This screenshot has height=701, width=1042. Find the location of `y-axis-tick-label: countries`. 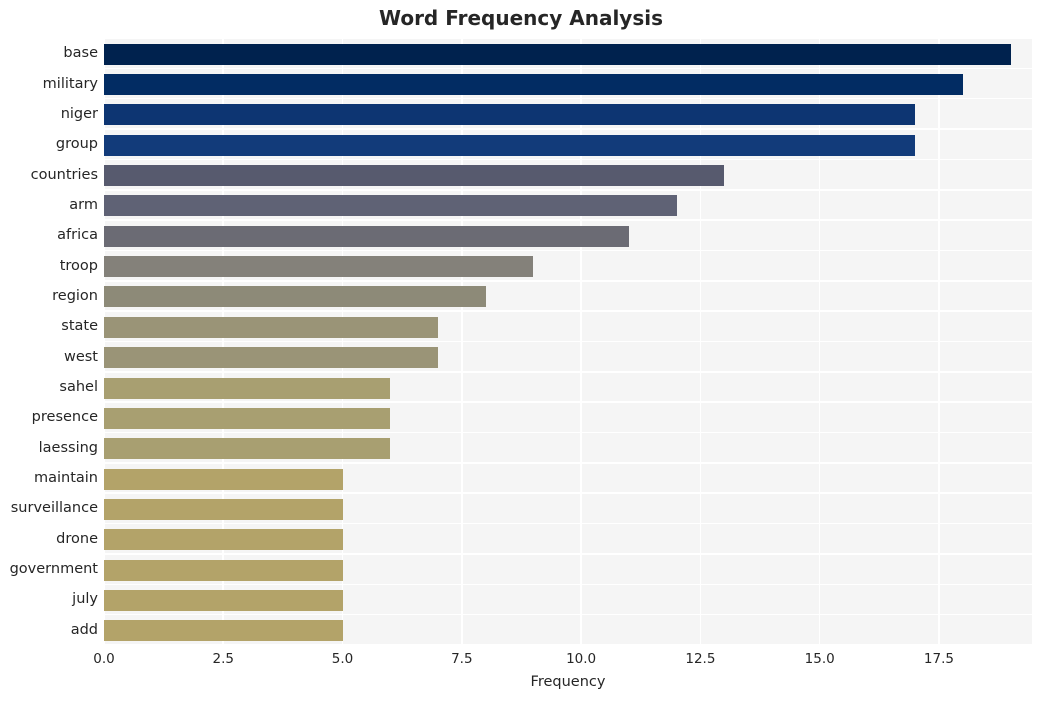

y-axis-tick-label: countries is located at coordinates (64, 174).